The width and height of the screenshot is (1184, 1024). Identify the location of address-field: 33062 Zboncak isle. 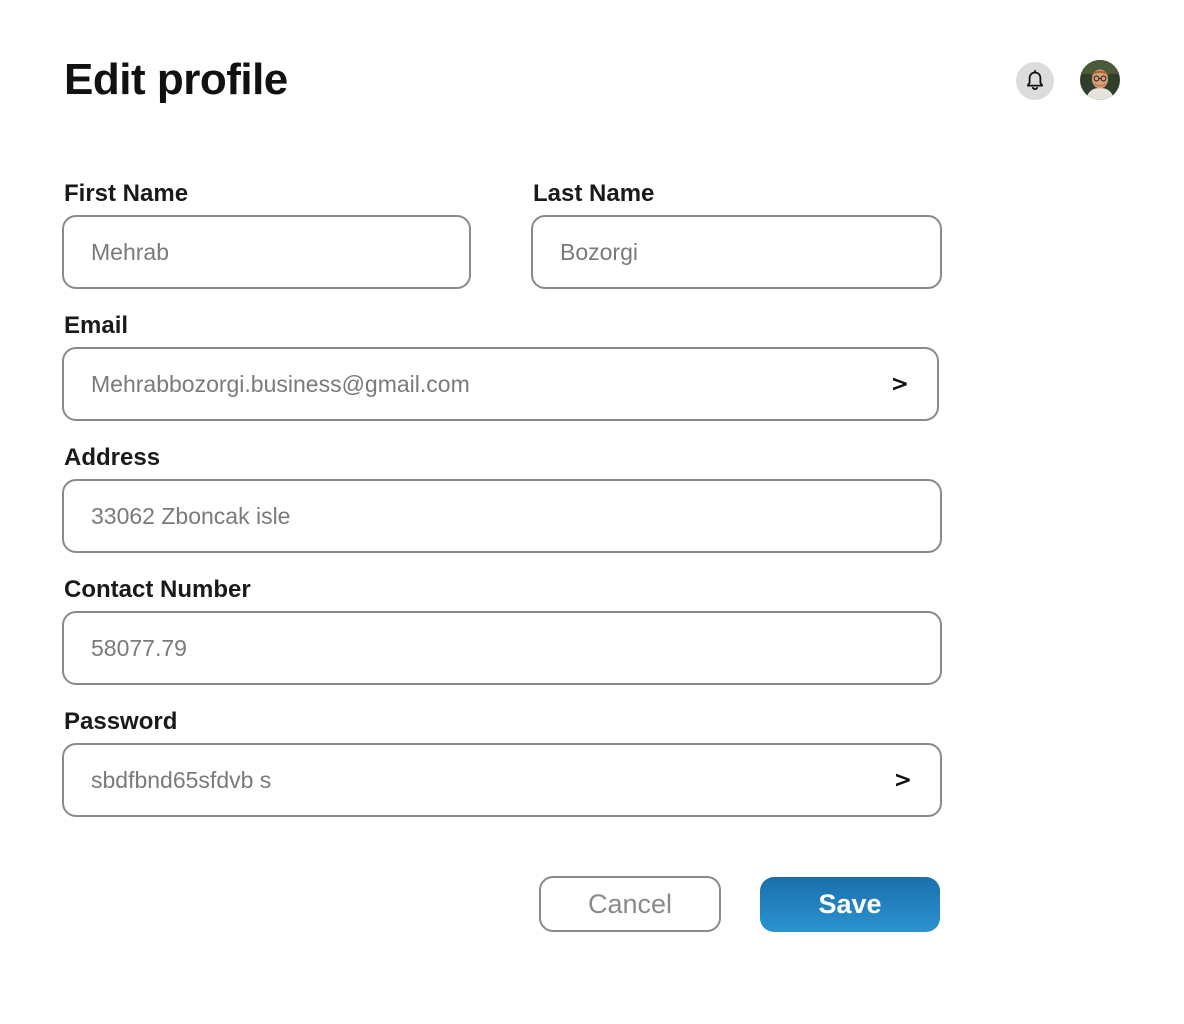
(502, 516).